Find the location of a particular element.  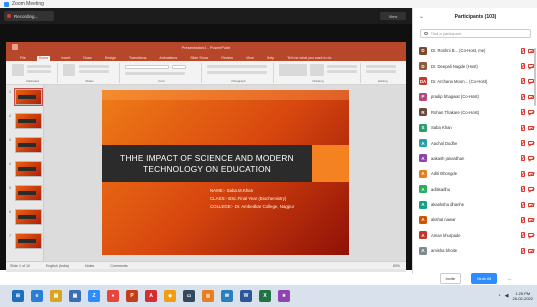

taskbar-app-icon: ◎ is located at coordinates (208, 296).